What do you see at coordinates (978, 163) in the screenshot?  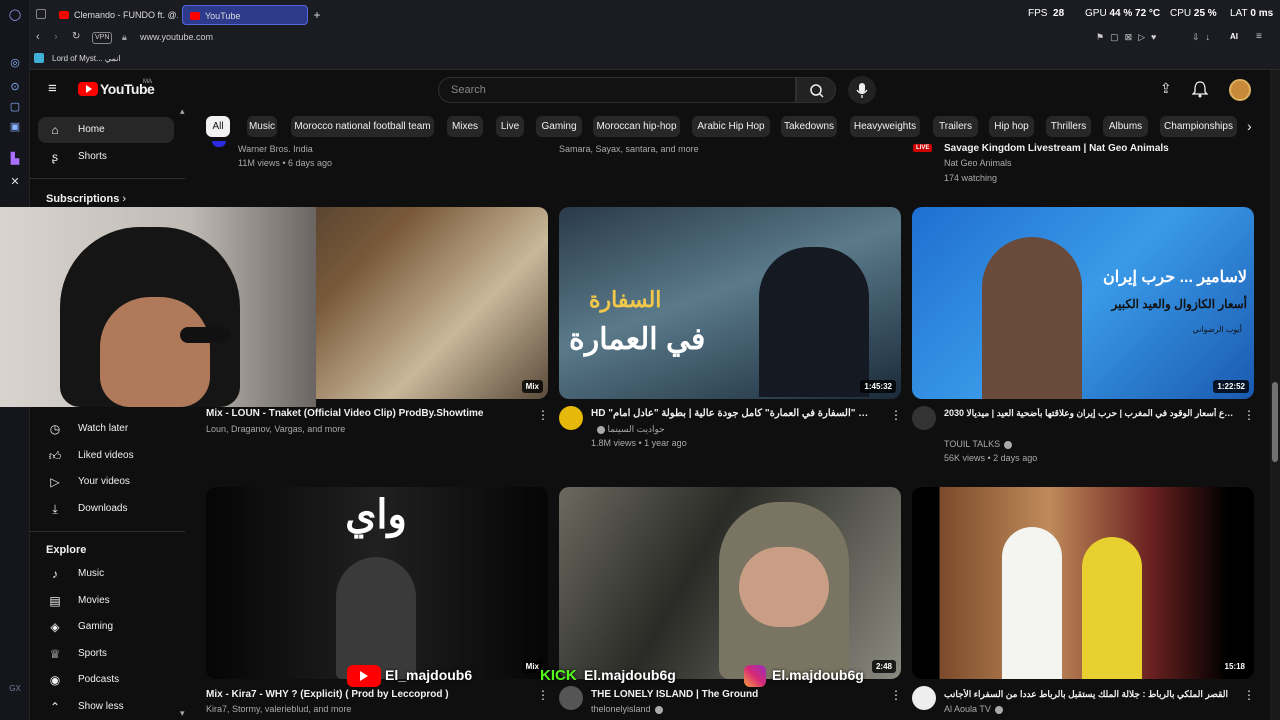 I see `video-channel: Nat Geo Animals` at bounding box center [978, 163].